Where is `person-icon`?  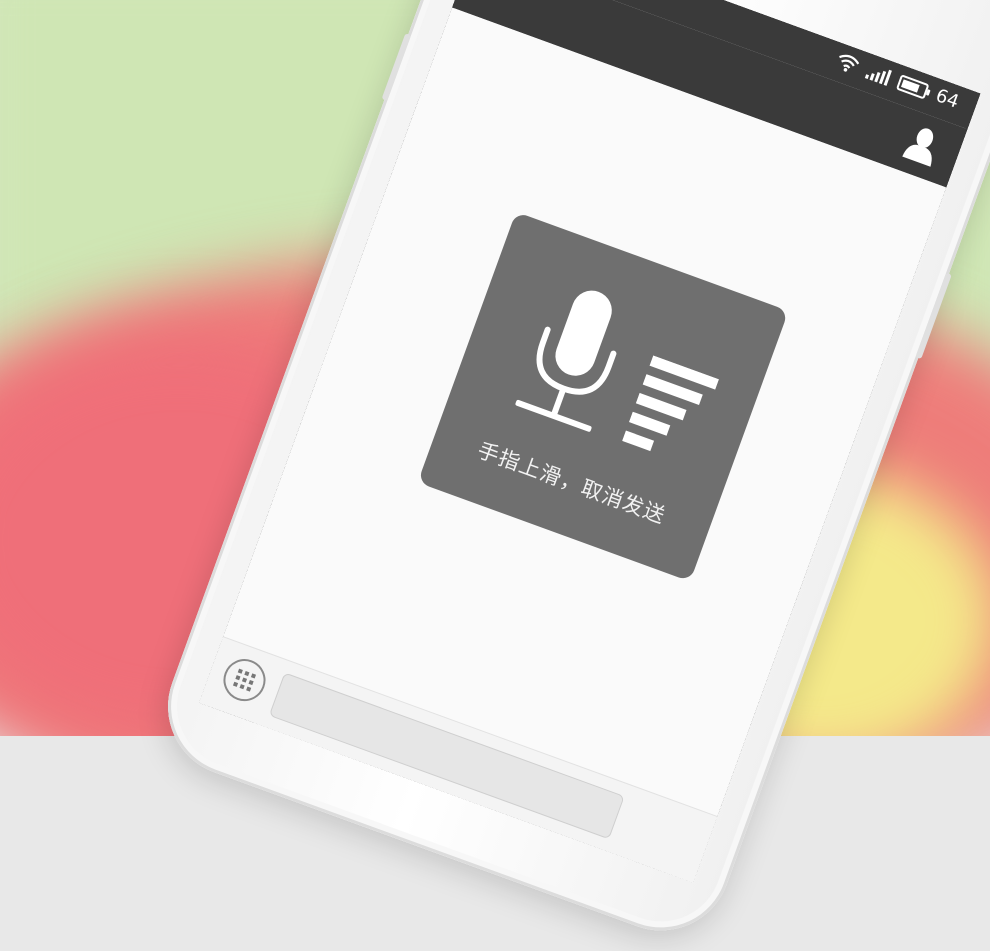
person-icon is located at coordinates (923, 144).